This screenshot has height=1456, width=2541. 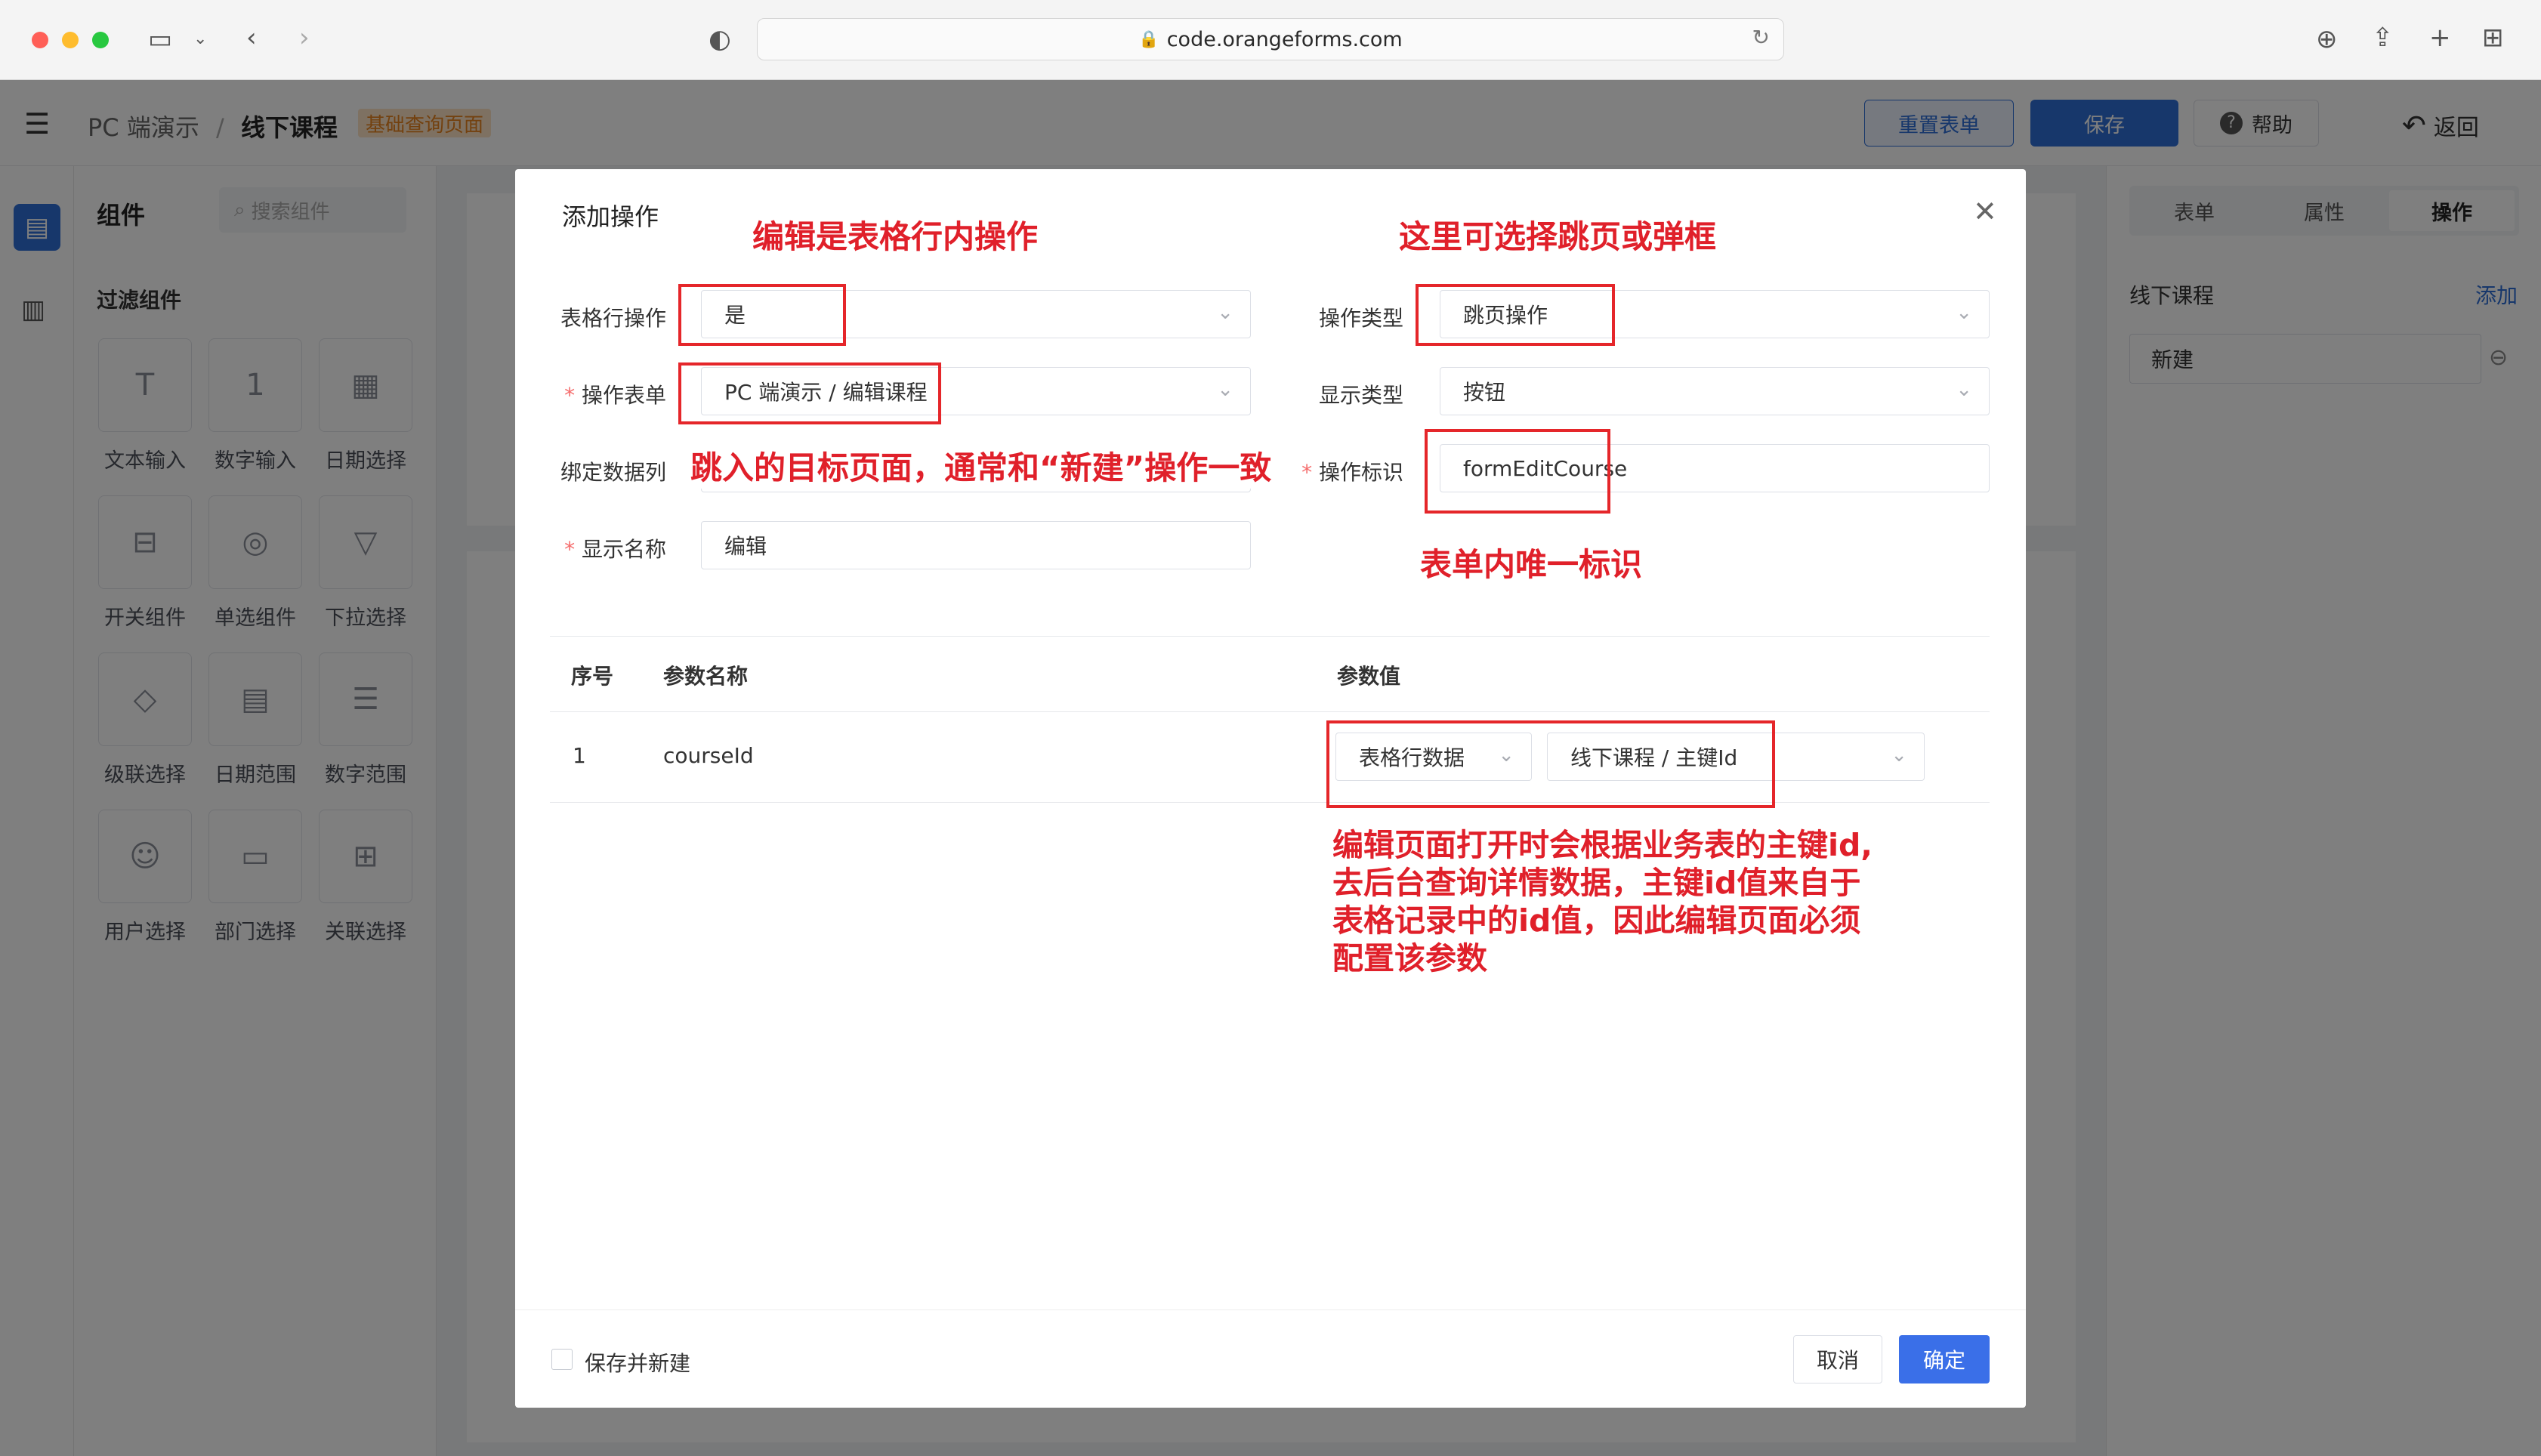 What do you see at coordinates (2493, 38) in the screenshot?
I see `tab-overview-icon: ⊞` at bounding box center [2493, 38].